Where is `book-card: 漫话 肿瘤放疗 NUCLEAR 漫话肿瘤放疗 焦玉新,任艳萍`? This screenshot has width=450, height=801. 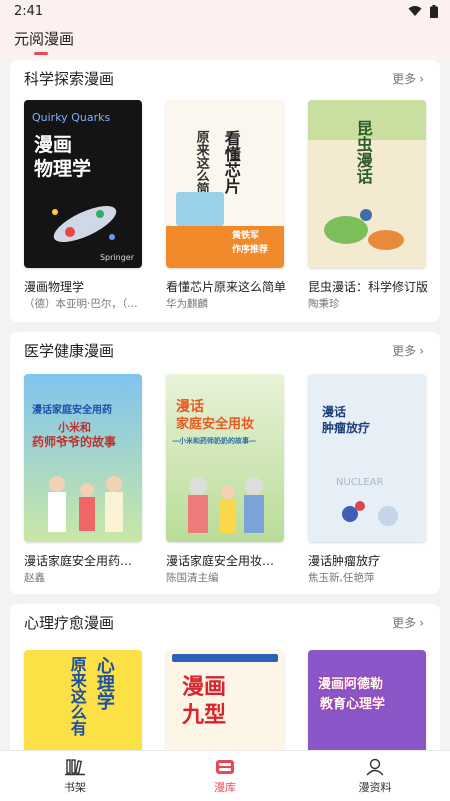 book-card: 漫话 肿瘤放疗 NUCLEAR 漫话肿瘤放疗 焦玉新,任艳萍 is located at coordinates (367, 479).